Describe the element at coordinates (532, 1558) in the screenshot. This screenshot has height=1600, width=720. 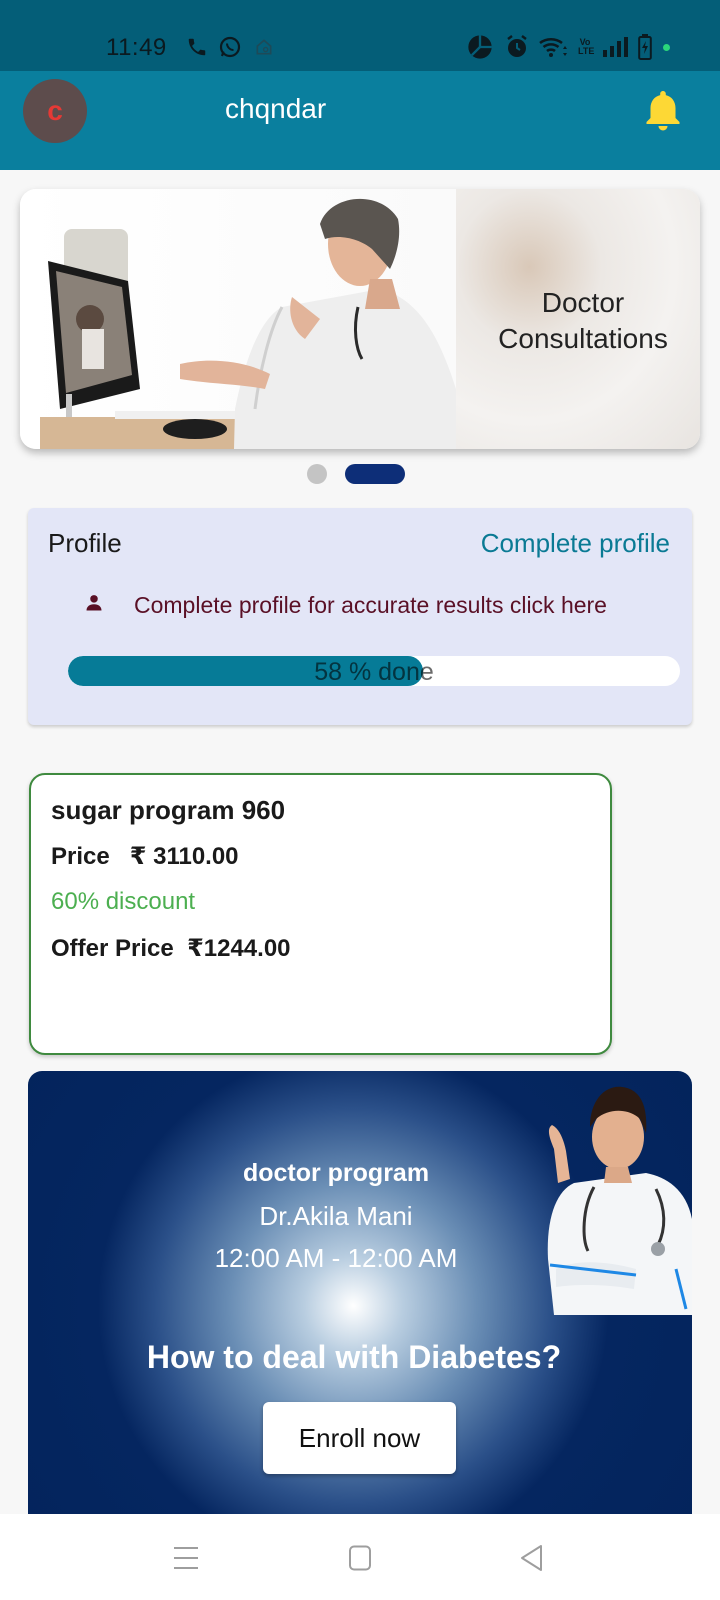
I see `back-icon` at that location.